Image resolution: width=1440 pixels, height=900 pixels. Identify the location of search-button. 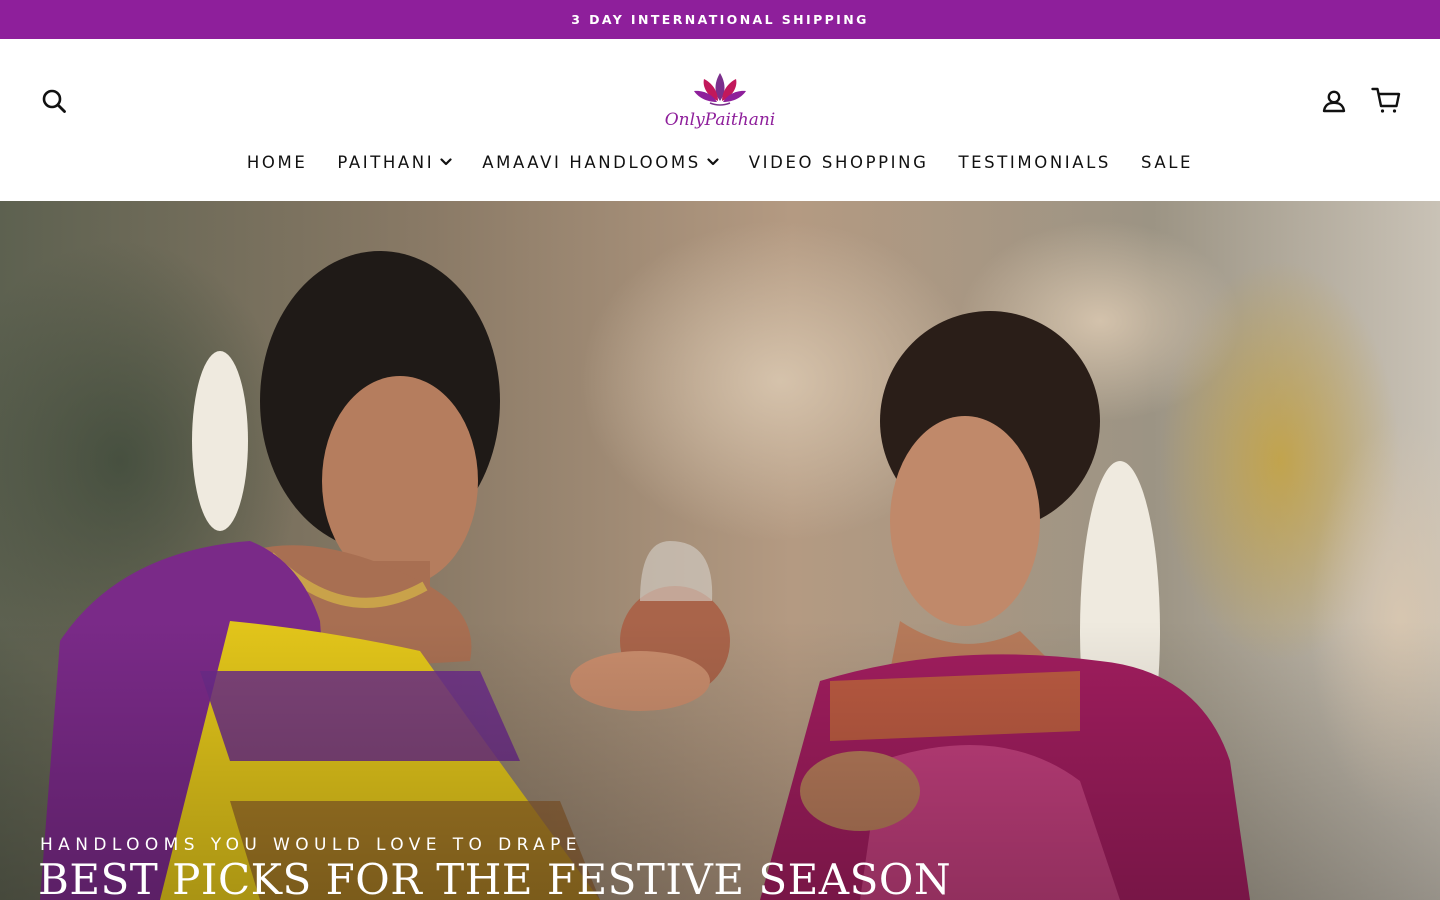
(54, 101).